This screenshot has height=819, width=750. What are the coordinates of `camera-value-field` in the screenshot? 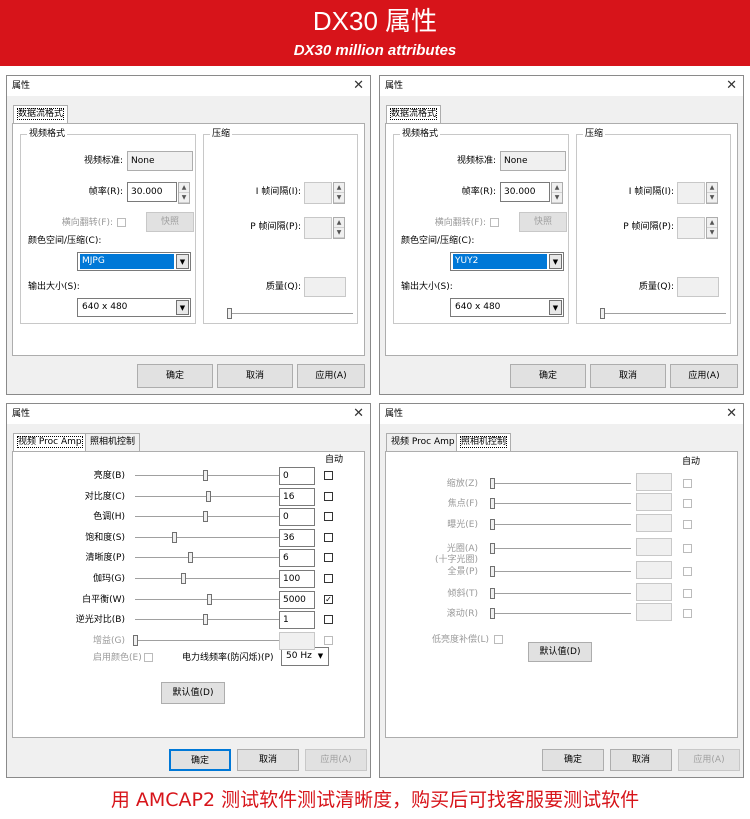 It's located at (654, 570).